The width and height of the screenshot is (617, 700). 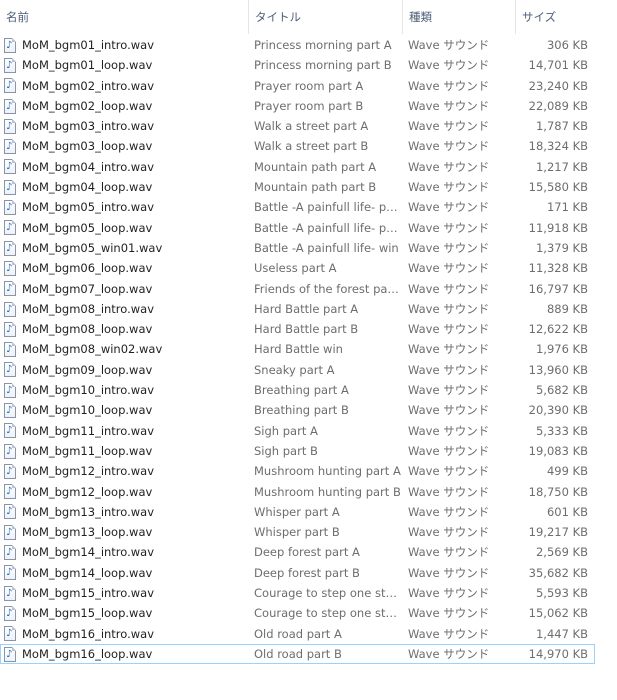 What do you see at coordinates (124, 613) in the screenshot?
I see `file-name-cell: ♪ MoM_bgm15_loop.wav` at bounding box center [124, 613].